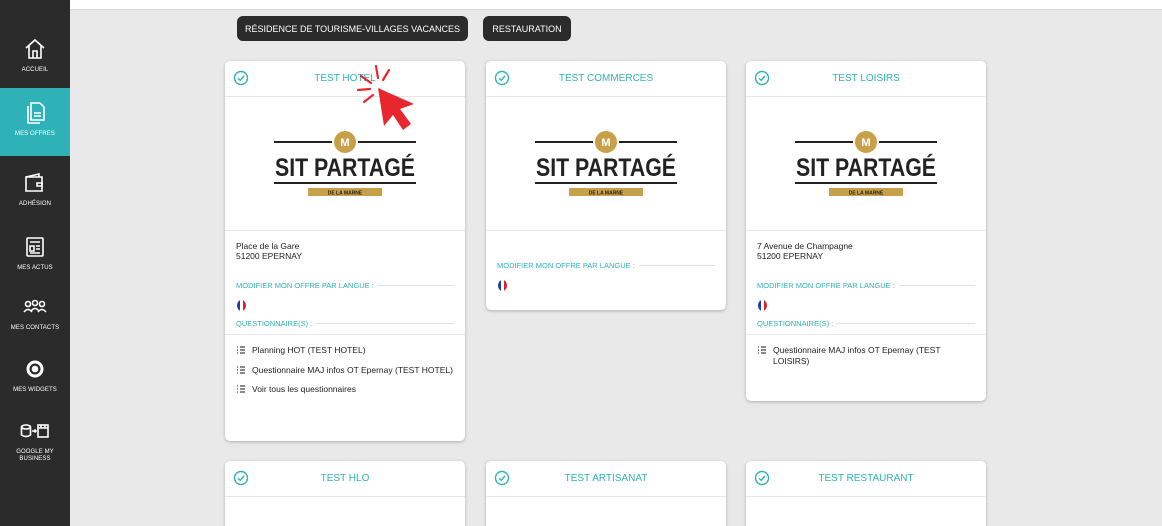 Image resolution: width=1162 pixels, height=526 pixels. I want to click on sidebar-item-mes-widgets: MES WIDGETS, so click(35, 374).